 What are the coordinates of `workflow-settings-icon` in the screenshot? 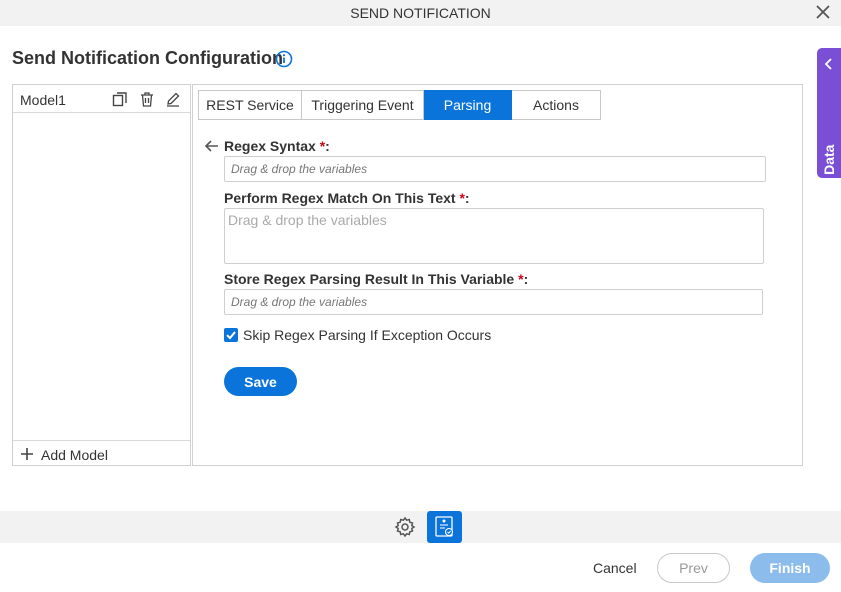 It's located at (444, 527).